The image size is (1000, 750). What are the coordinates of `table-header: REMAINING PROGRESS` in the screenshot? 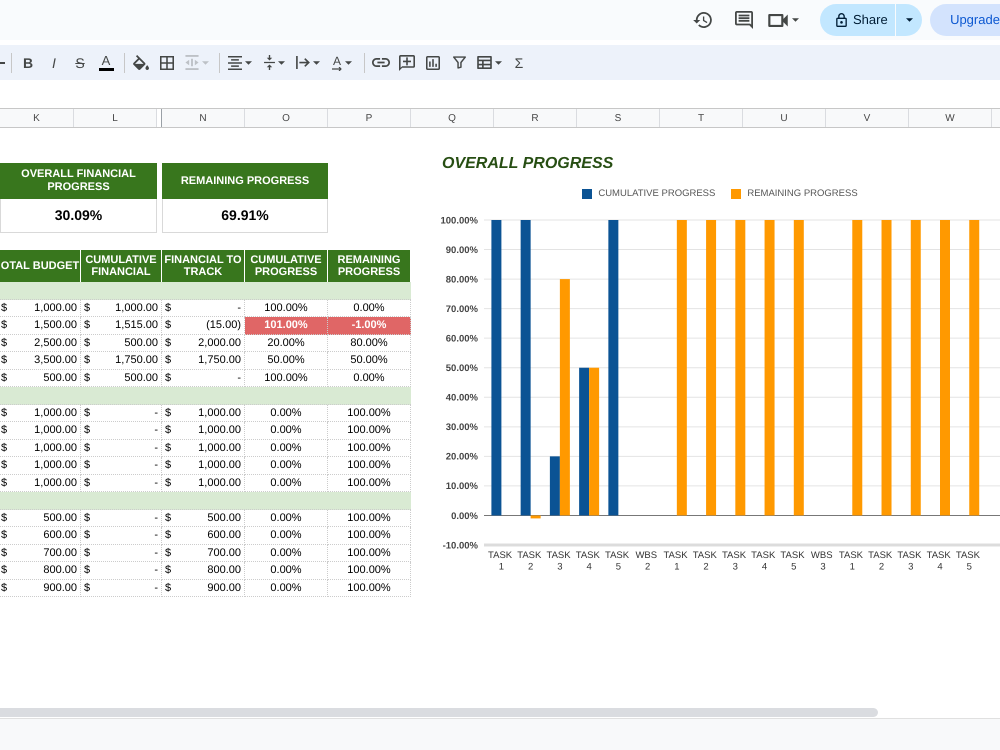 It's located at (369, 266).